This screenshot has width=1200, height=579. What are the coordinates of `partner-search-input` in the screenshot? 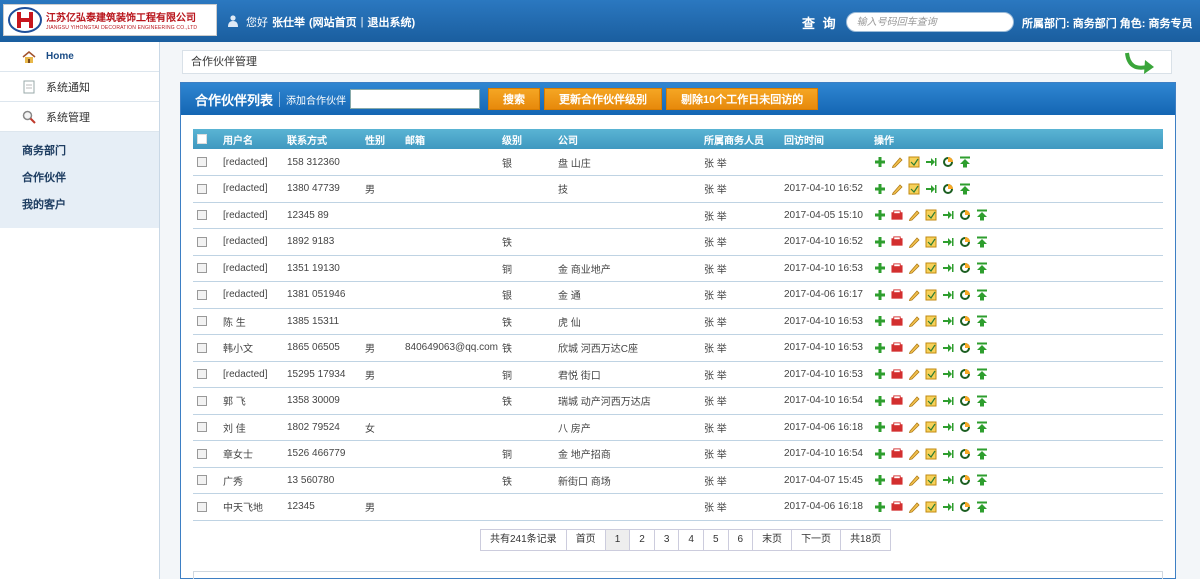 It's located at (415, 99).